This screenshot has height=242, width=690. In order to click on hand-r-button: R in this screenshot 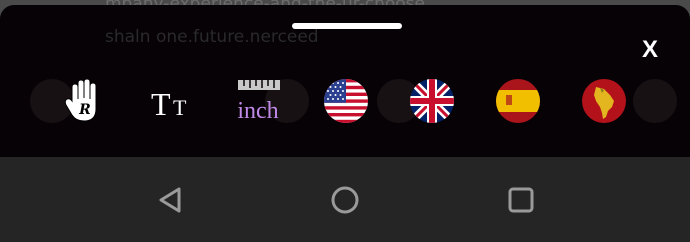, I will do `click(84, 101)`.